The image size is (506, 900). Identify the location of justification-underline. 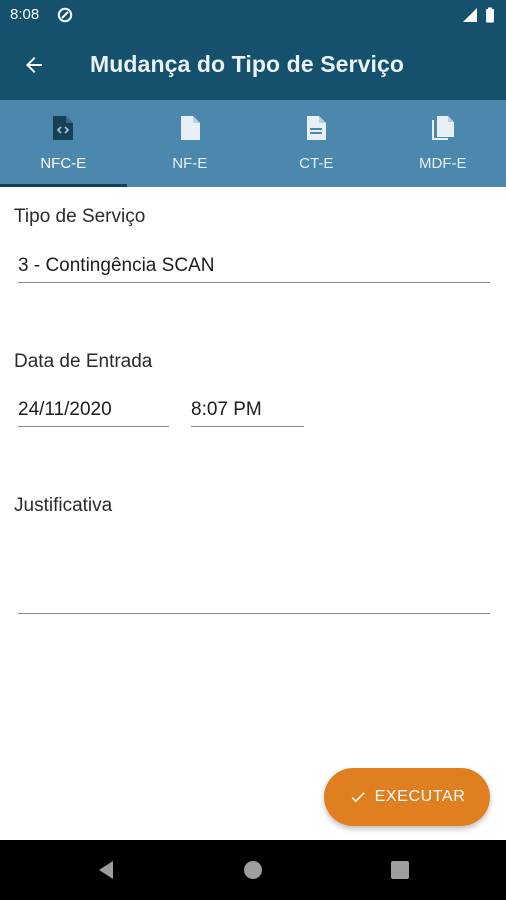
(254, 613).